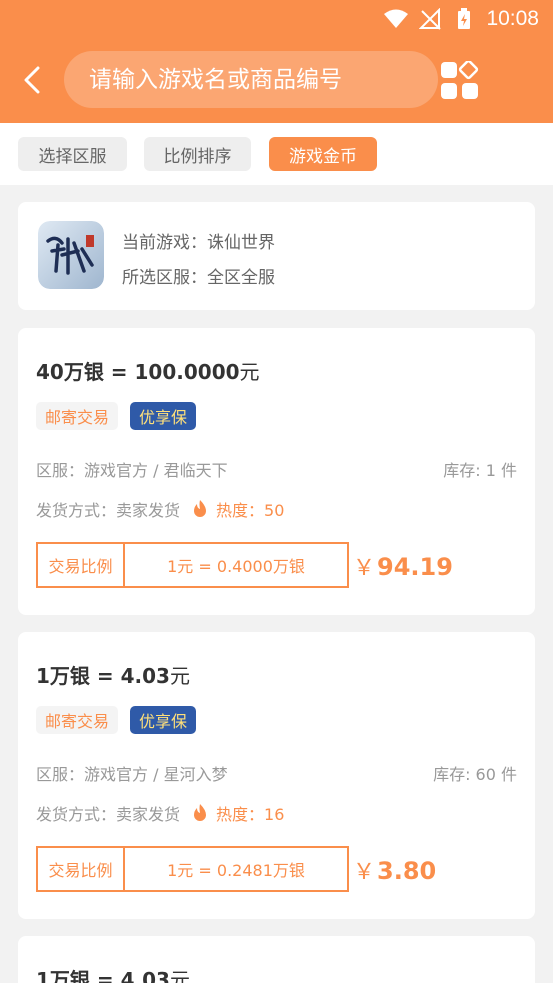 This screenshot has height=983, width=553. I want to click on status-bar: 10:08, so click(276, 18).